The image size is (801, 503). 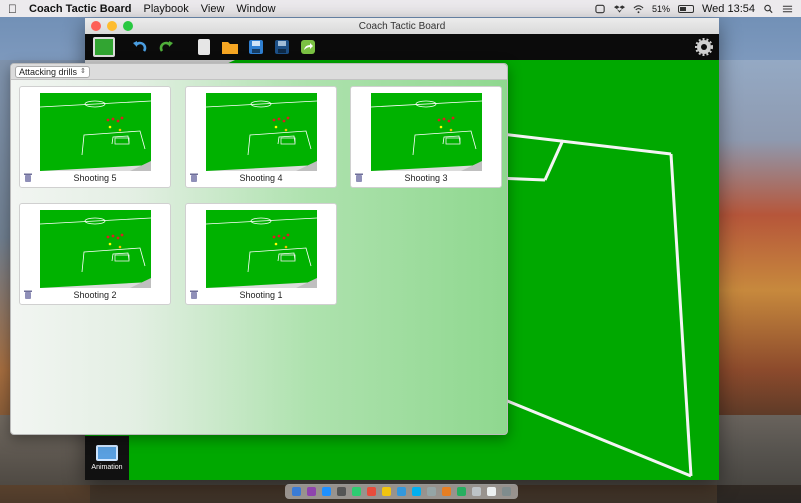 I want to click on battery-percent: 51%, so click(x=660, y=8).